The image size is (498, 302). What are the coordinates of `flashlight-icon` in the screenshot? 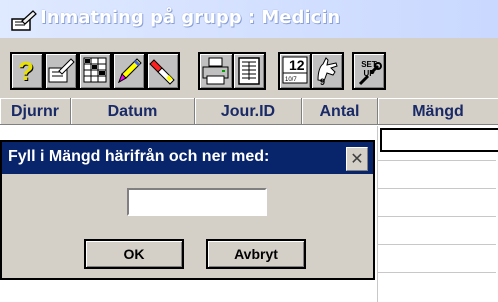 It's located at (162, 72).